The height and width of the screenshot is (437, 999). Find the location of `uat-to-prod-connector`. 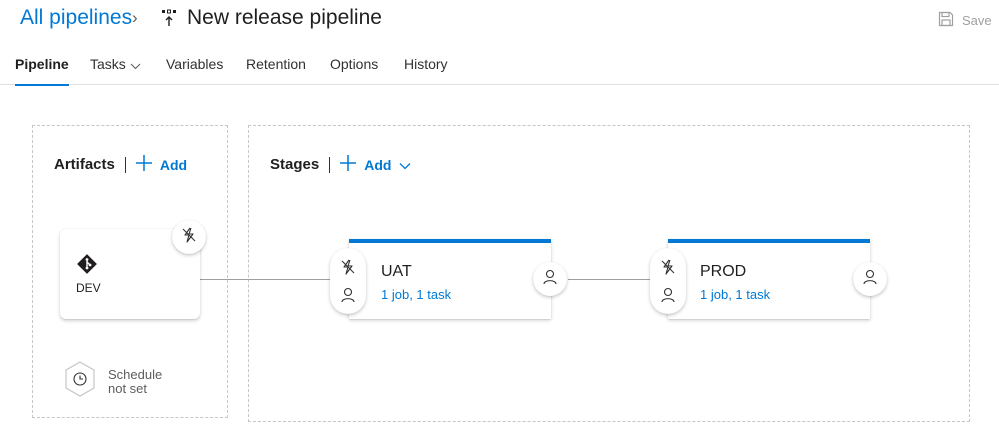

uat-to-prod-connector is located at coordinates (609, 279).